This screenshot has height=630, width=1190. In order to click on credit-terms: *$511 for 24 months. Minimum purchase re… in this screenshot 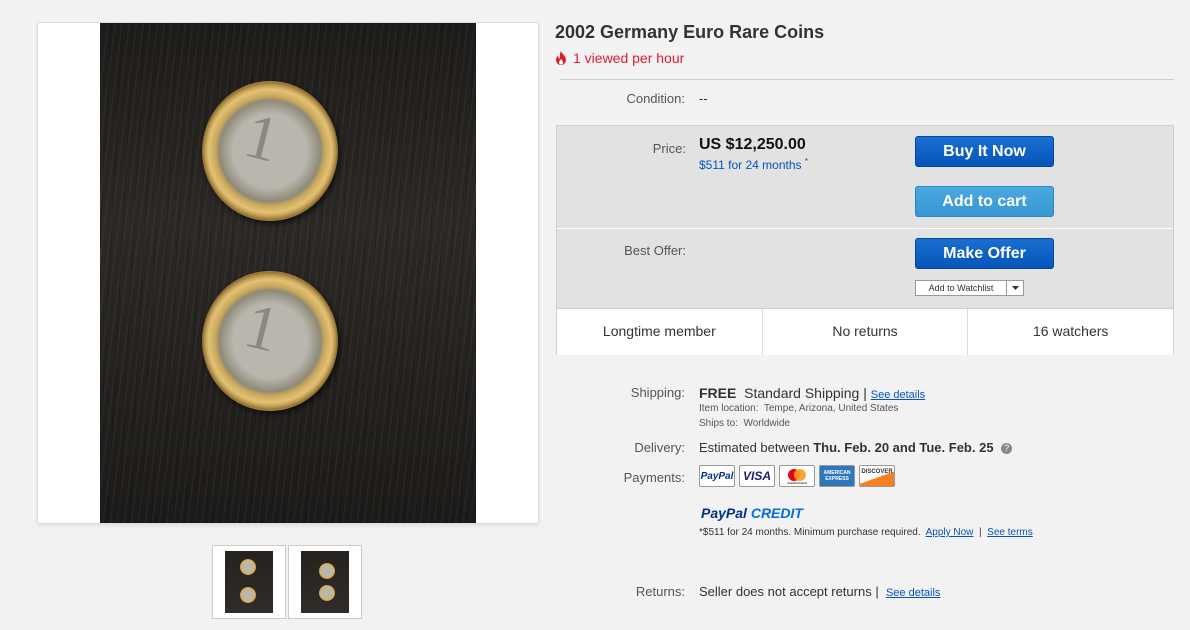, I will do `click(866, 532)`.